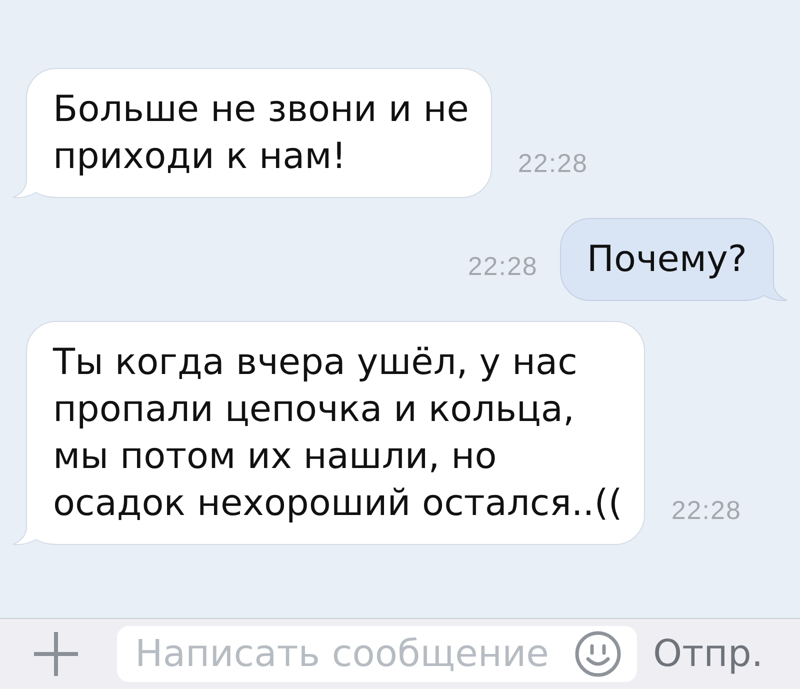  I want to click on smiley-icon, so click(598, 654).